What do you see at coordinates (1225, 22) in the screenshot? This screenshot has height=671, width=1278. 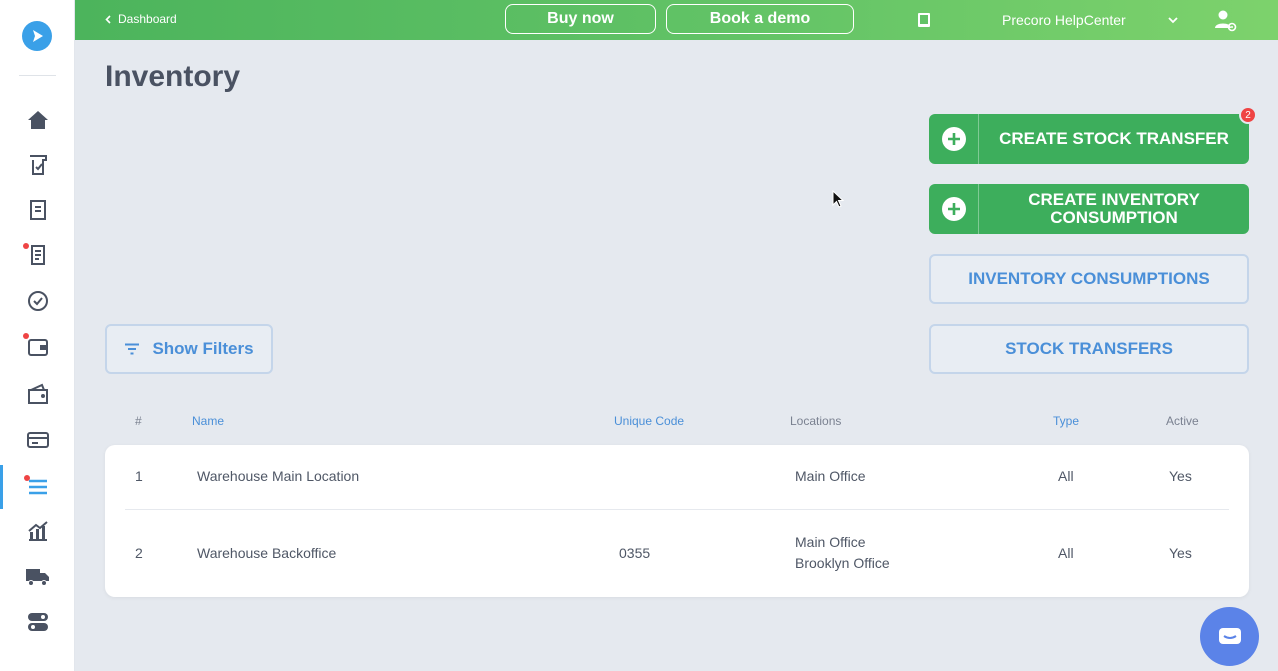 I see `user-settings-icon` at bounding box center [1225, 22].